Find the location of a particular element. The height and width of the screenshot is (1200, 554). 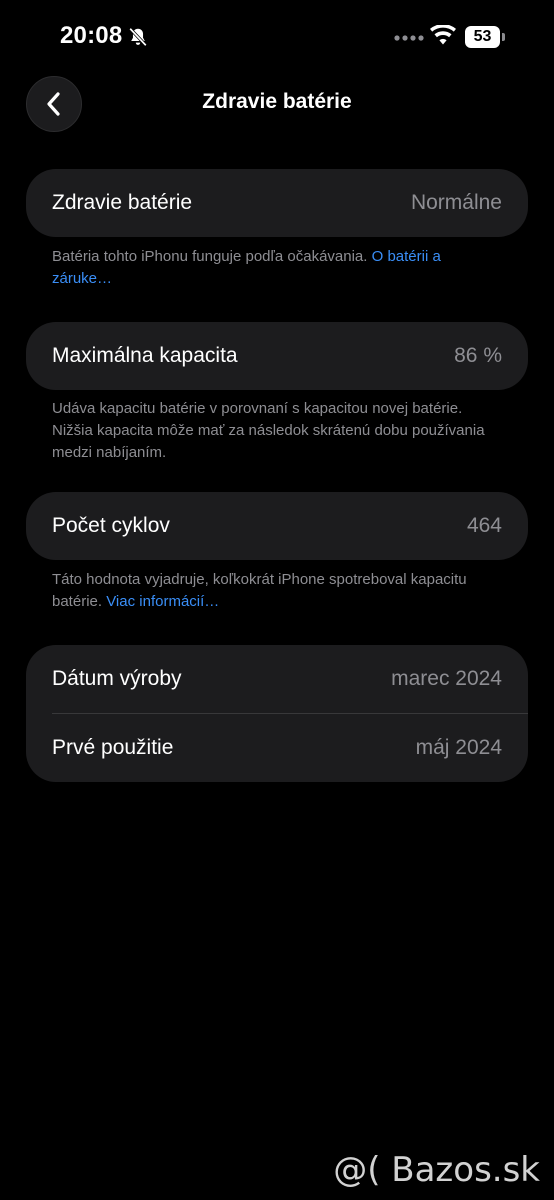

battery-health-row: Zdravie batérie Normálne is located at coordinates (277, 203).